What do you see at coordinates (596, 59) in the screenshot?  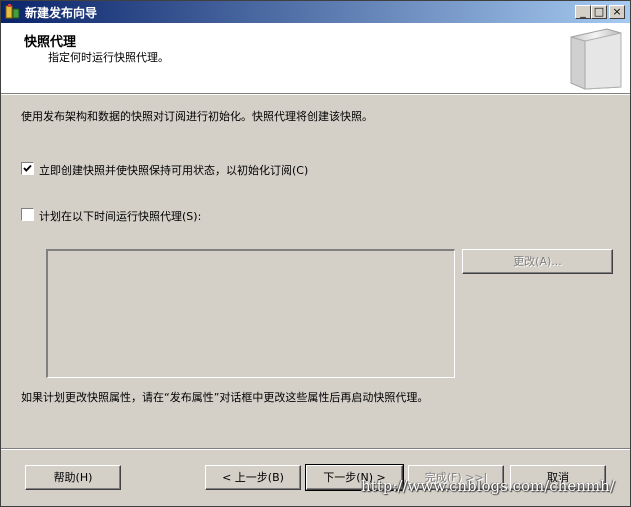 I see `book-icon` at bounding box center [596, 59].